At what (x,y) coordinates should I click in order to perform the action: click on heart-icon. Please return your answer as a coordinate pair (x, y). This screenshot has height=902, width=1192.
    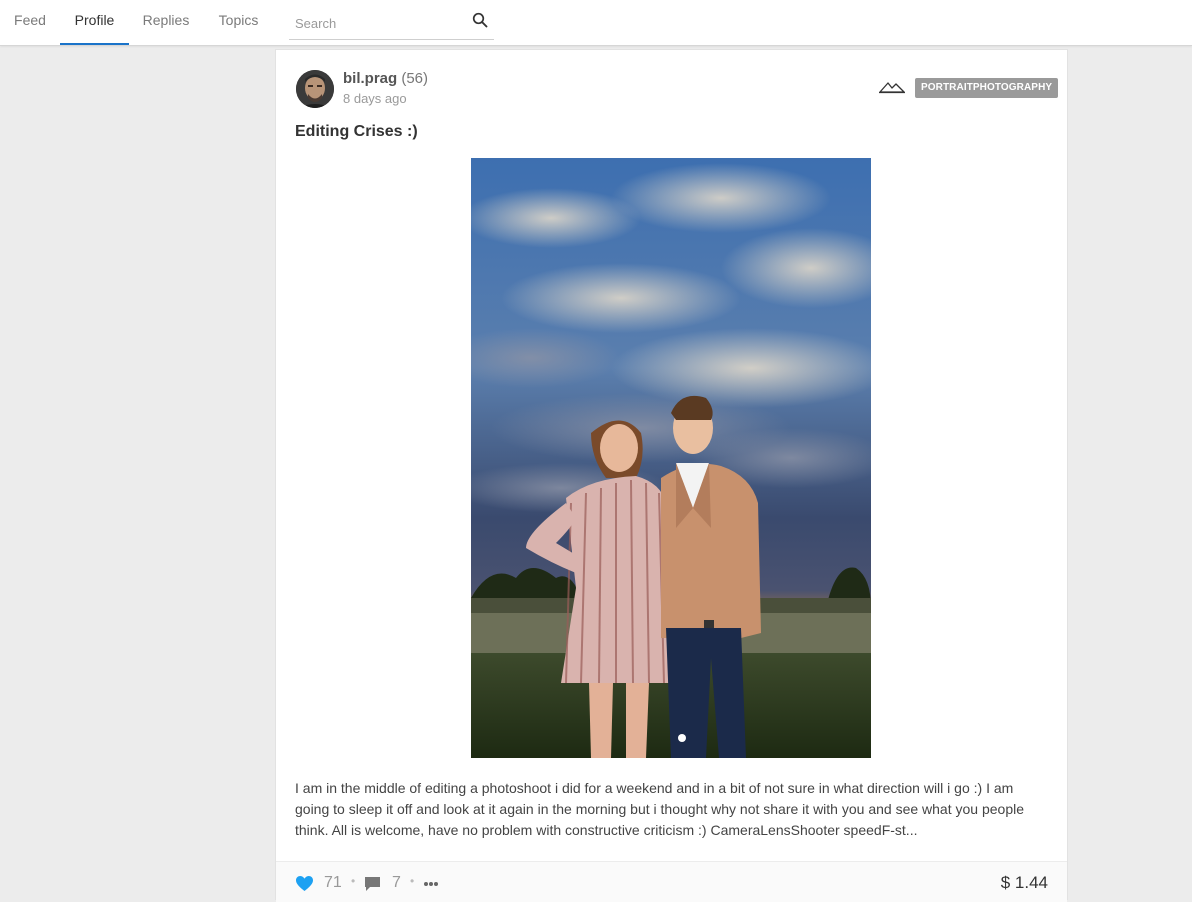
    Looking at the image, I should click on (304, 883).